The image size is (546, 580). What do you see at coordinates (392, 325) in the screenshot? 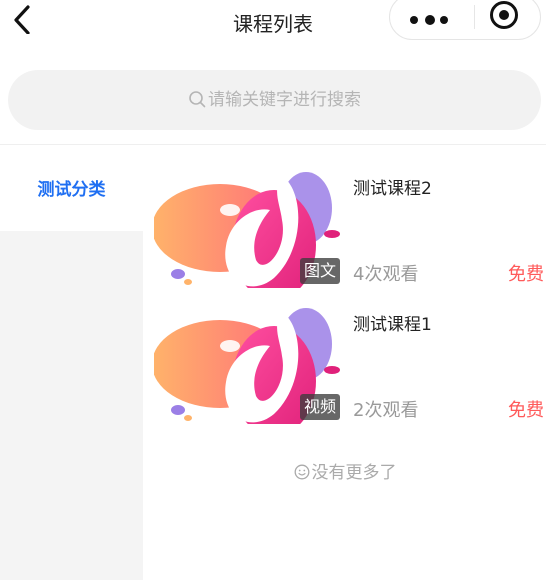
I see `course-title: 测试课程1` at bounding box center [392, 325].